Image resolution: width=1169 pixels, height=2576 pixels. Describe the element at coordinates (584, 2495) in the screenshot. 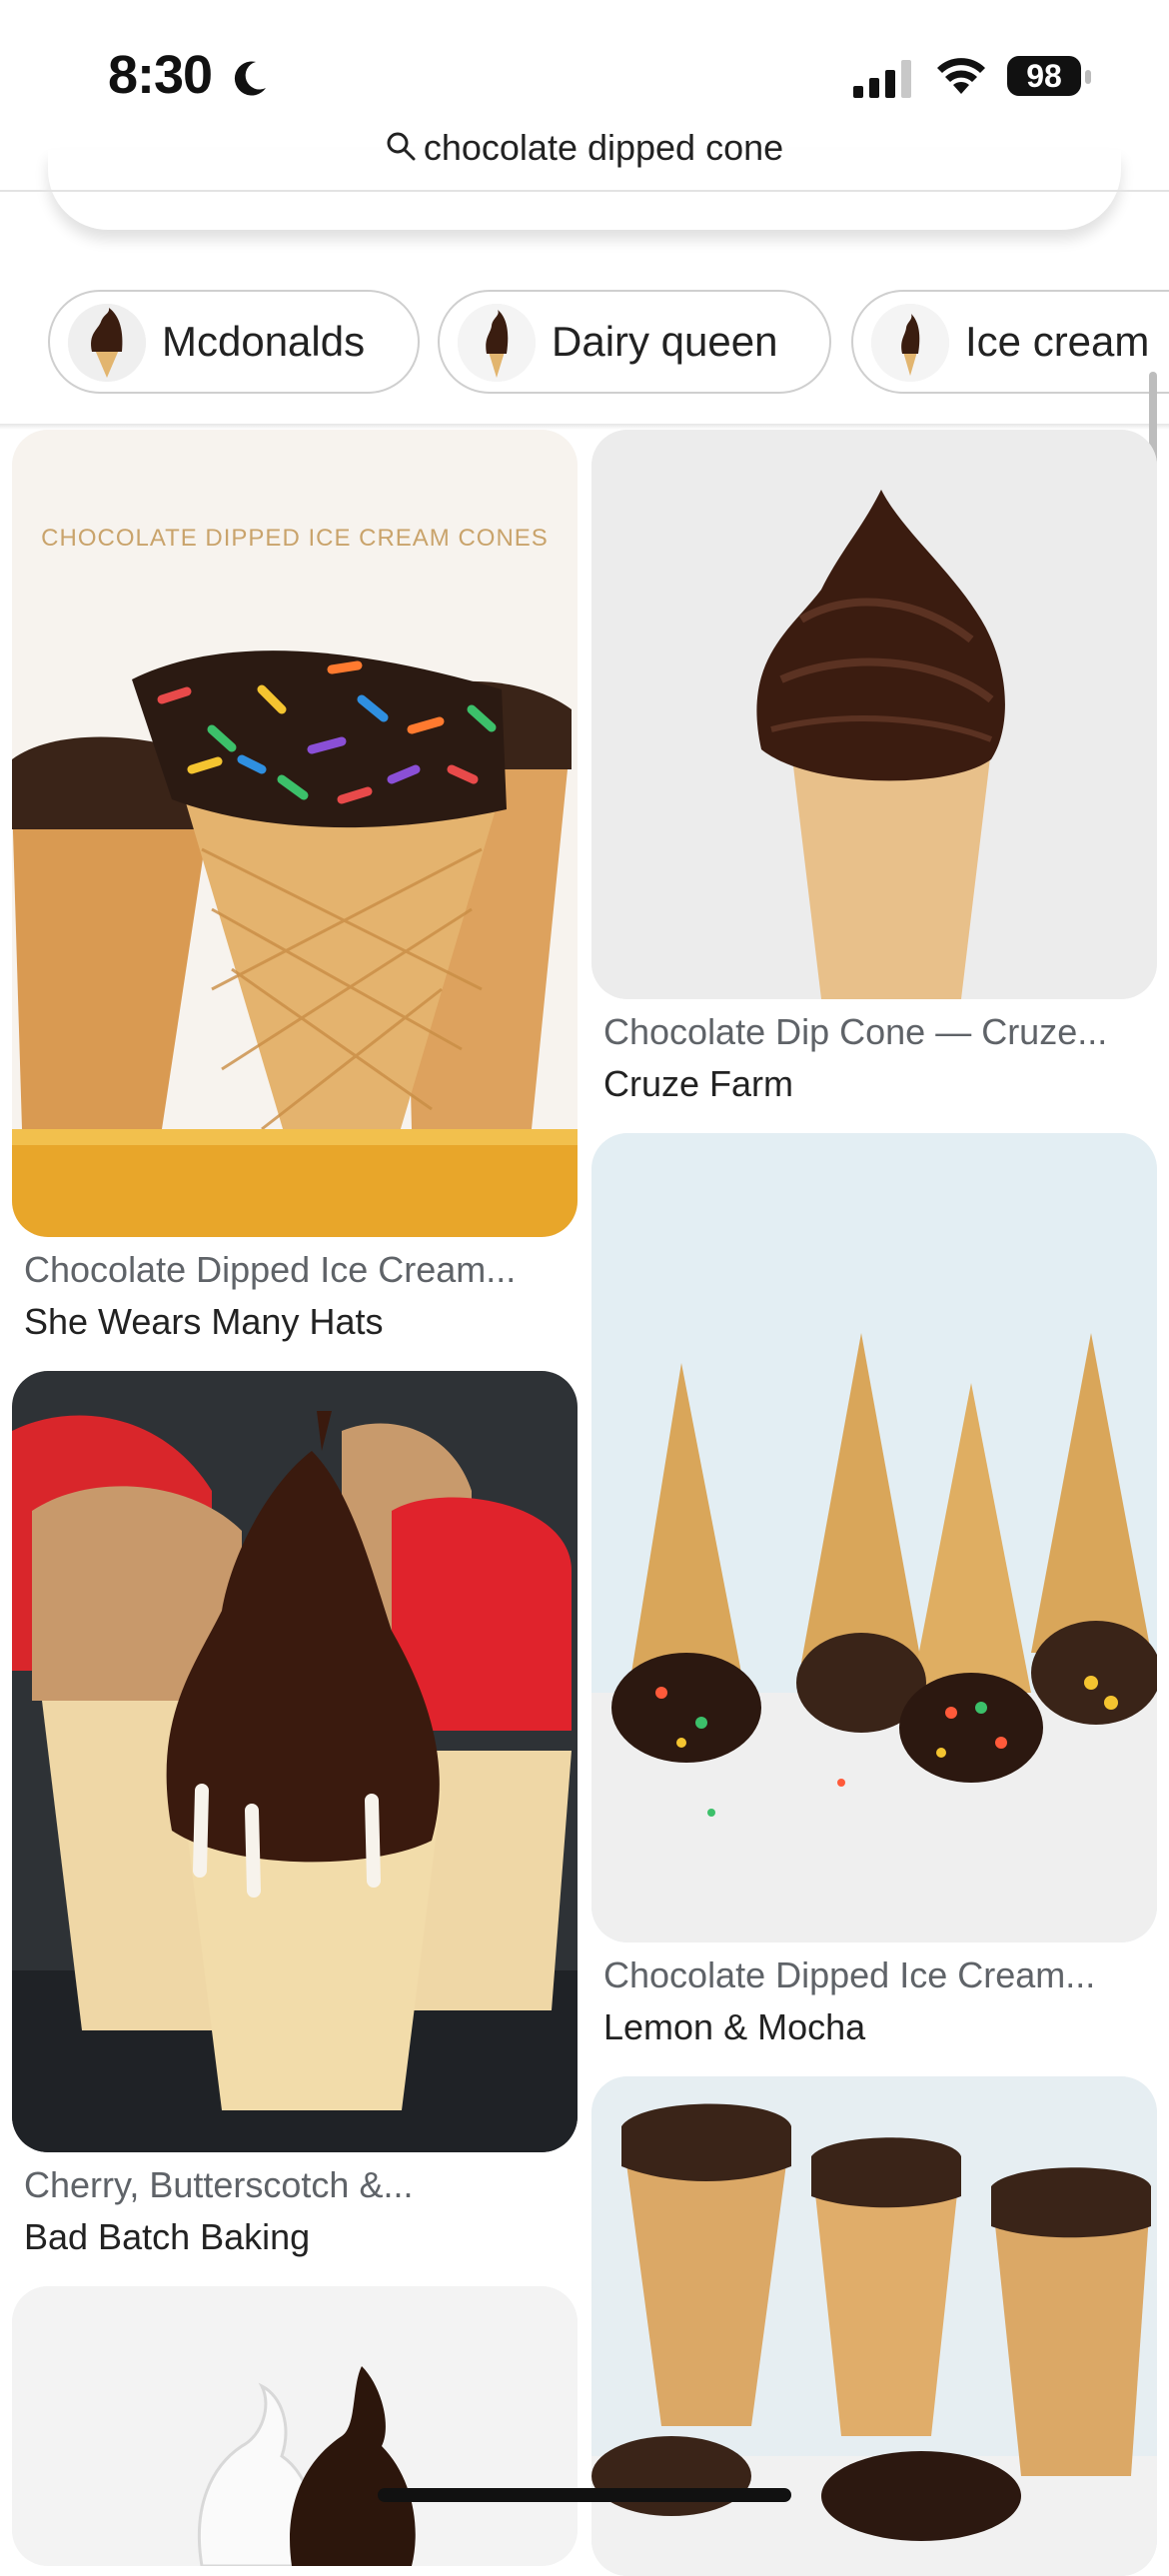

I see `home-indicator` at that location.